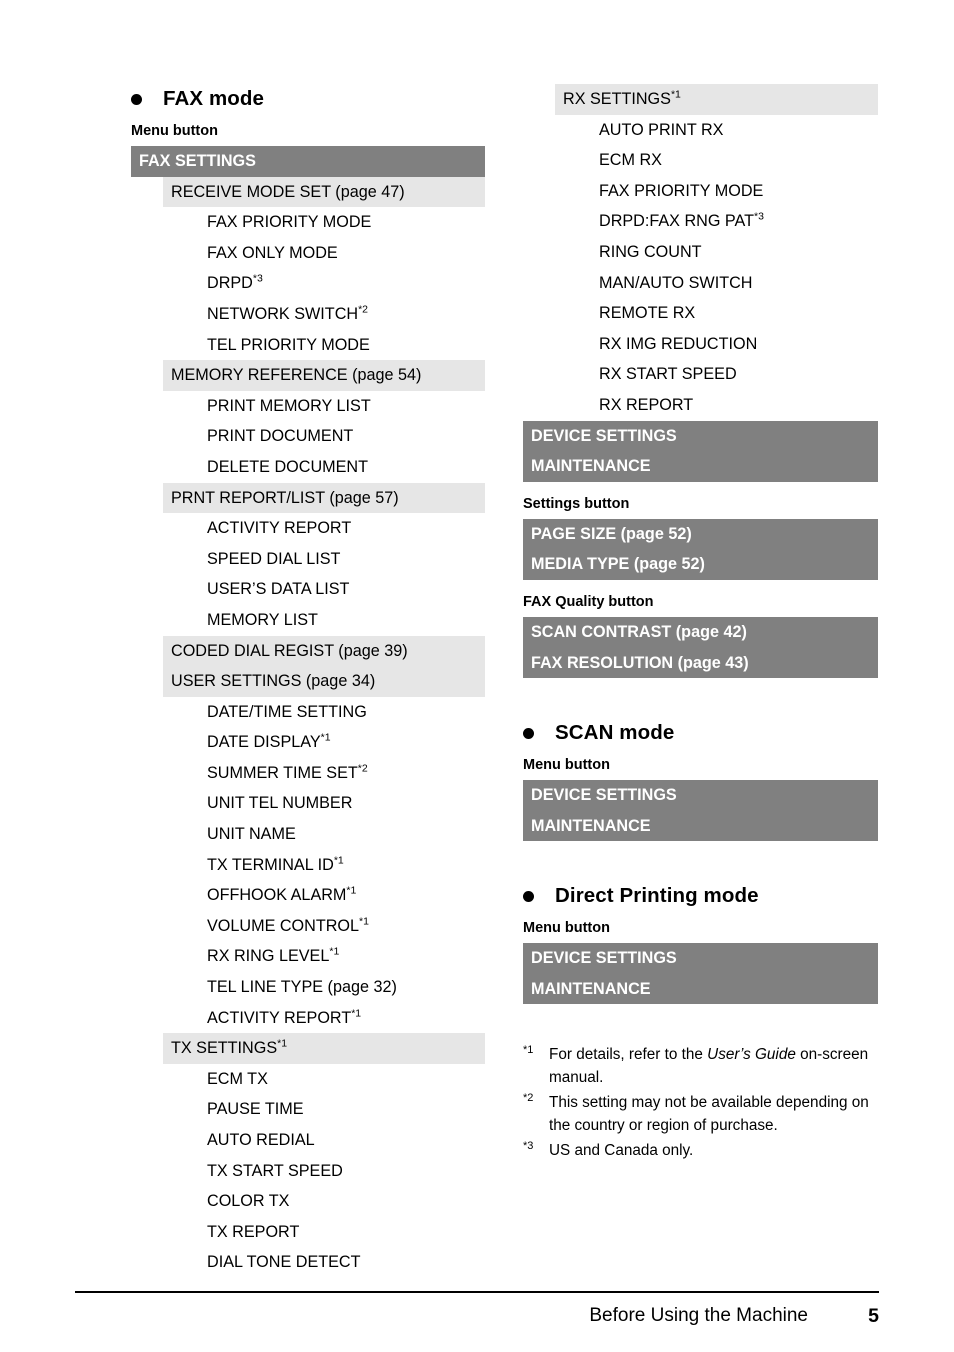  What do you see at coordinates (700, 534) in the screenshot?
I see `menu-item-page-size: PAGE SIZE (page 52)` at bounding box center [700, 534].